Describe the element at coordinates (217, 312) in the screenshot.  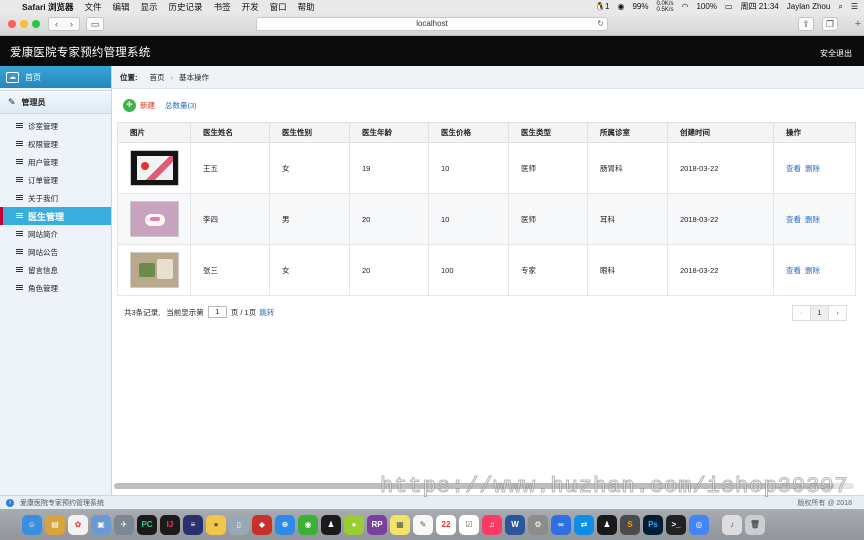
I see `page-number-input: 1` at that location.